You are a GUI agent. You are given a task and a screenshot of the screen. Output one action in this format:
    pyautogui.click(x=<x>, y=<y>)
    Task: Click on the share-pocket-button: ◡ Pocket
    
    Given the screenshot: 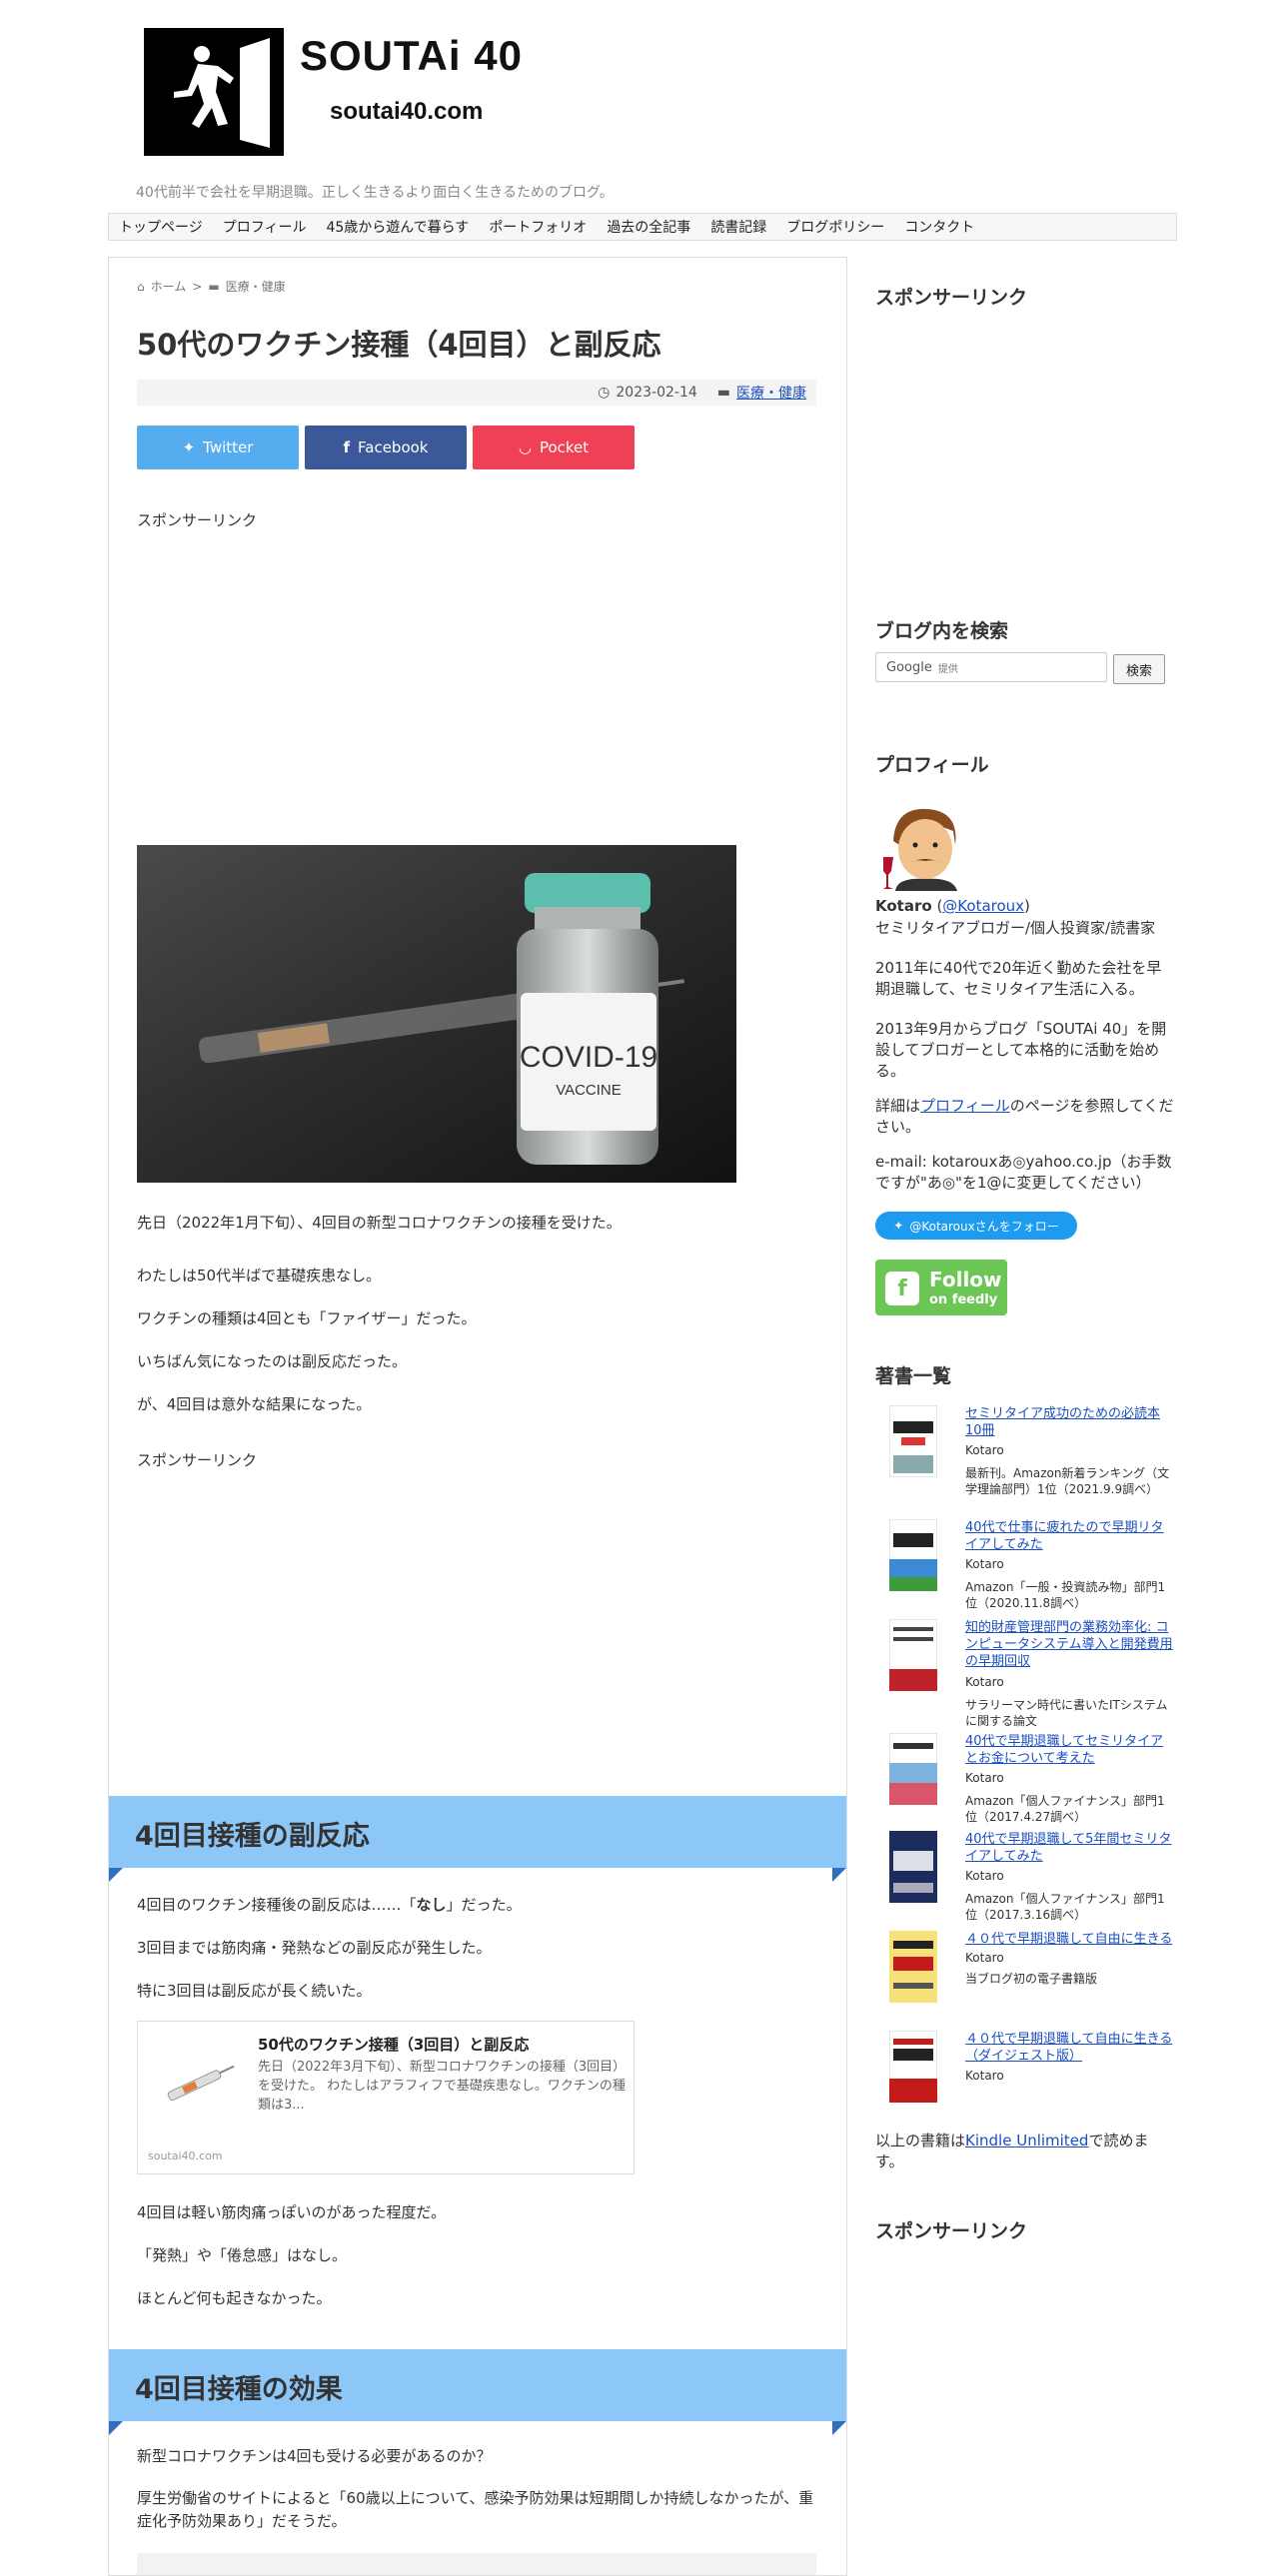 What is the action you would take?
    pyautogui.click(x=554, y=448)
    